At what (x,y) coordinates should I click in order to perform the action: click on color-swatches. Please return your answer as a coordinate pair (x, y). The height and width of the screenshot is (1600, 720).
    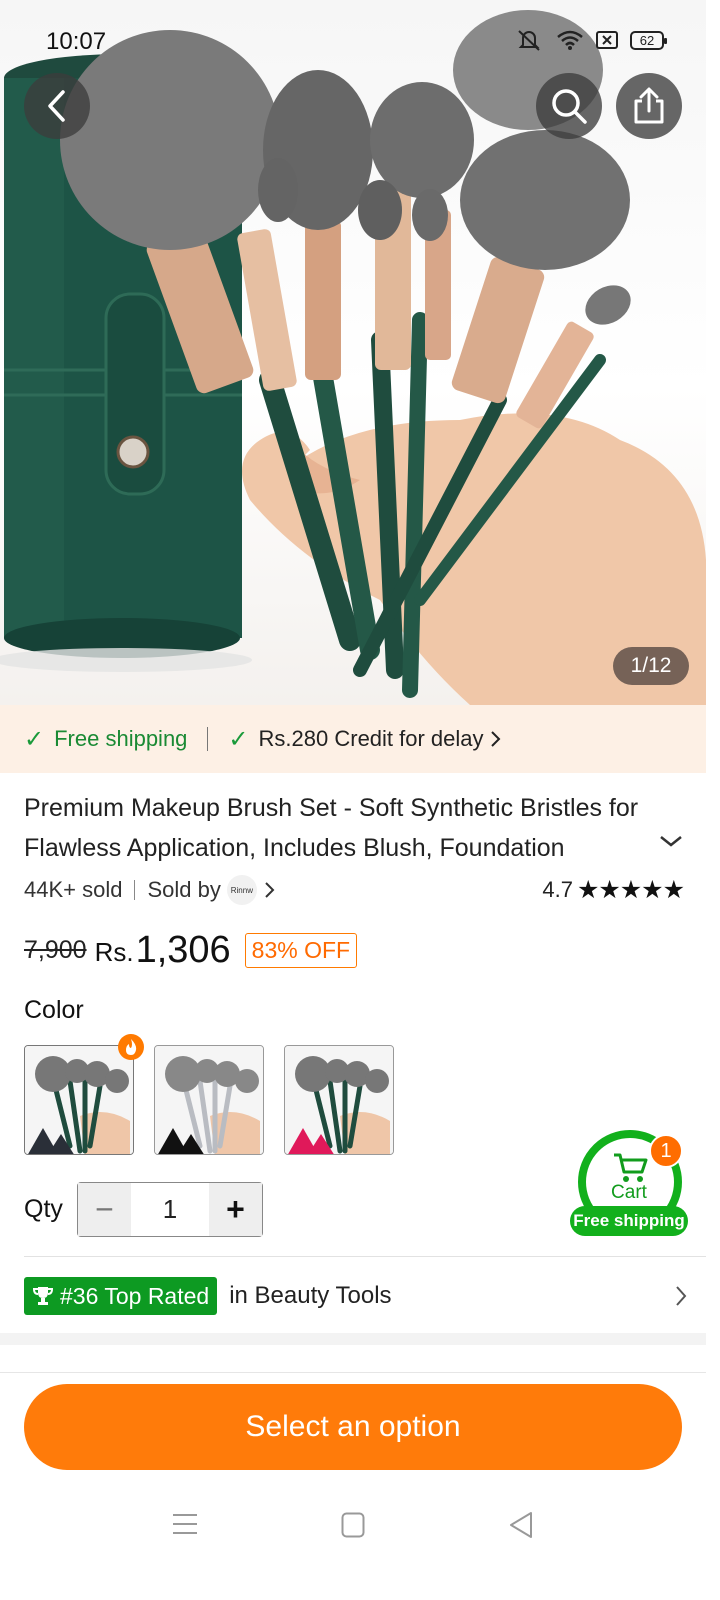
    Looking at the image, I should click on (209, 1100).